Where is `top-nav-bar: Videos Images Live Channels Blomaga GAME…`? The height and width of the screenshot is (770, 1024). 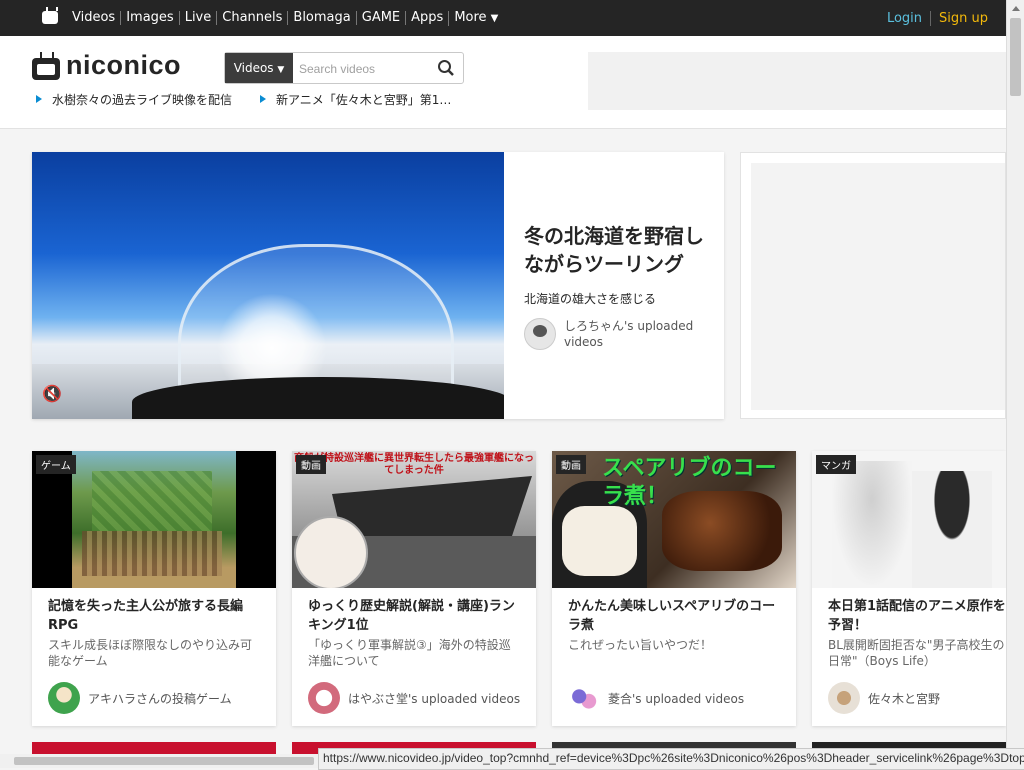 top-nav-bar: Videos Images Live Channels Blomaga GAME… is located at coordinates (503, 18).